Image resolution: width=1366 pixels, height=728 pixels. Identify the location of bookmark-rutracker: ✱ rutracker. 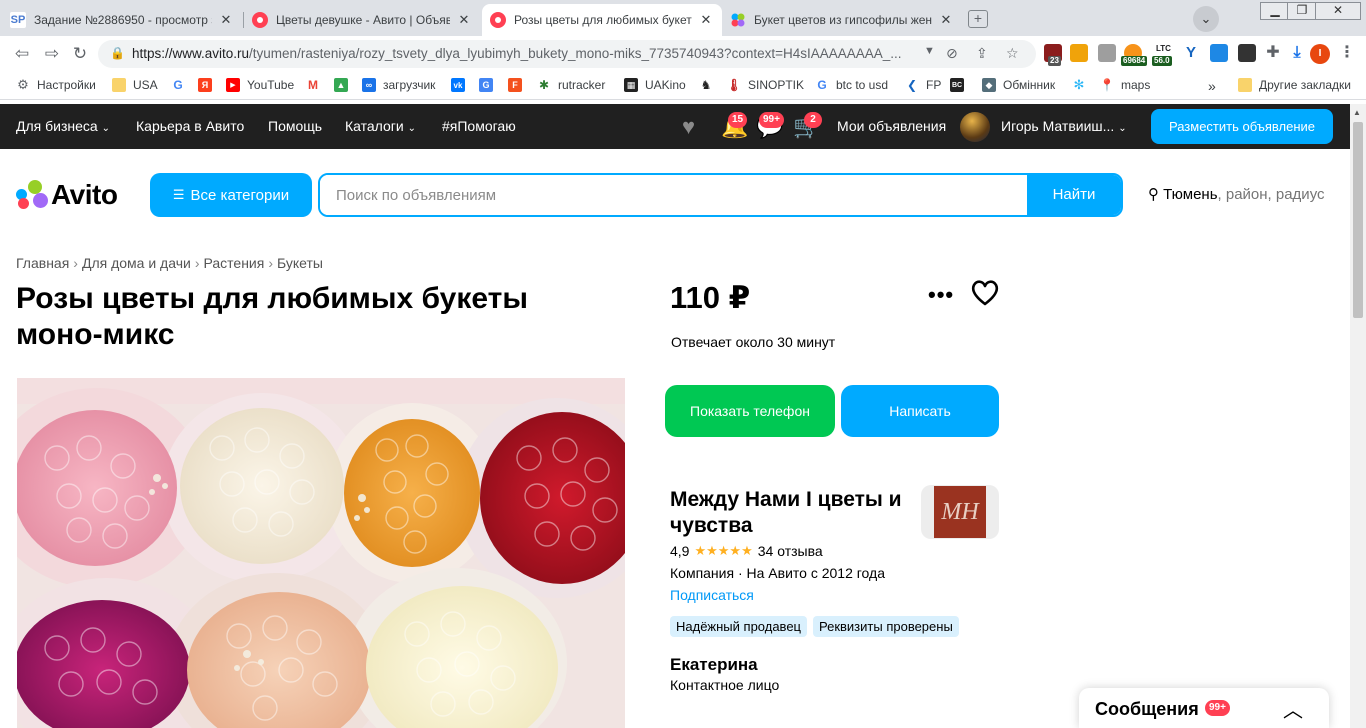
(571, 85).